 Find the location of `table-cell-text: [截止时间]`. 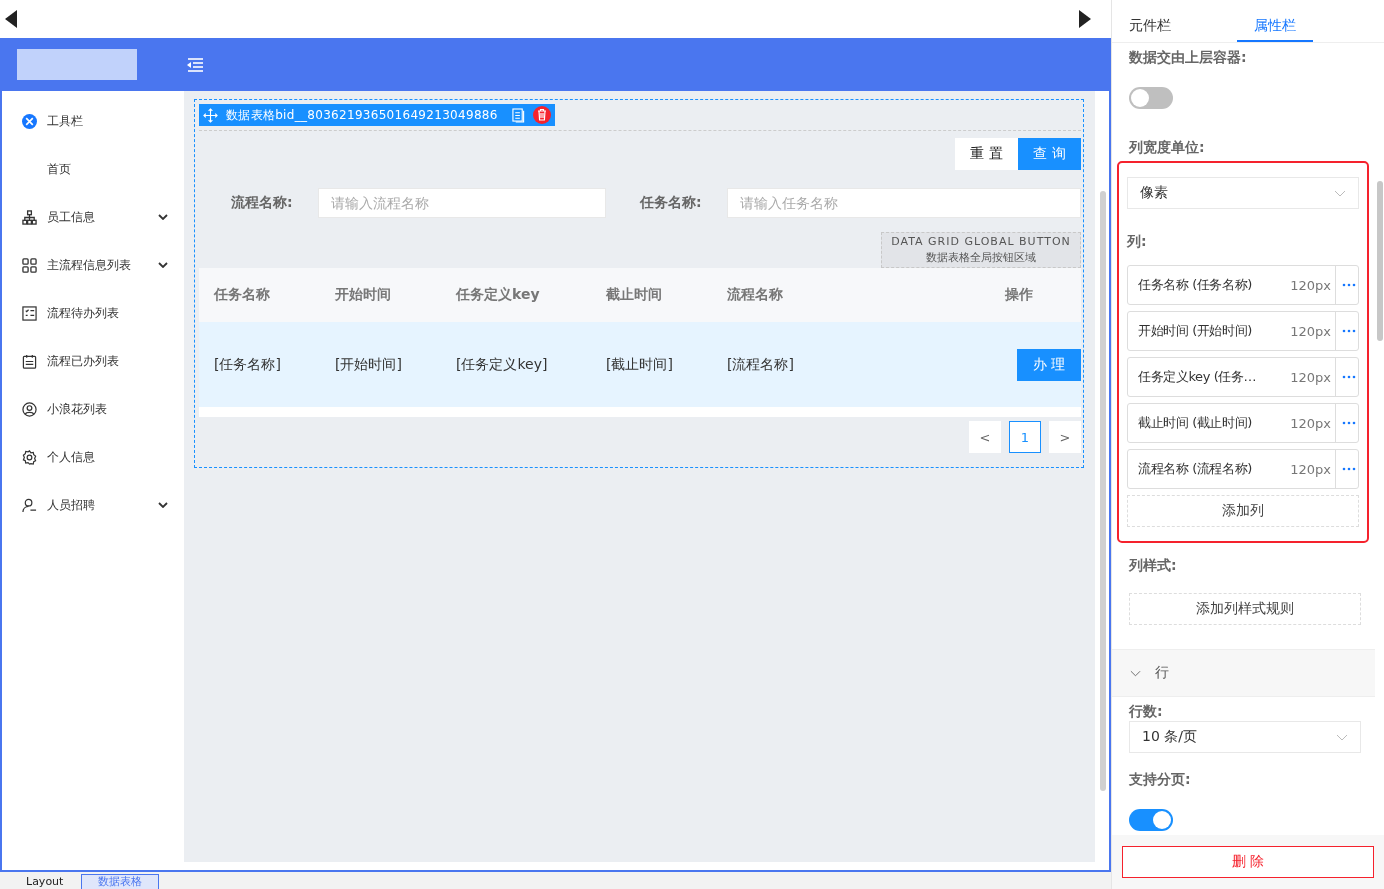

table-cell-text: [截止时间] is located at coordinates (640, 364).